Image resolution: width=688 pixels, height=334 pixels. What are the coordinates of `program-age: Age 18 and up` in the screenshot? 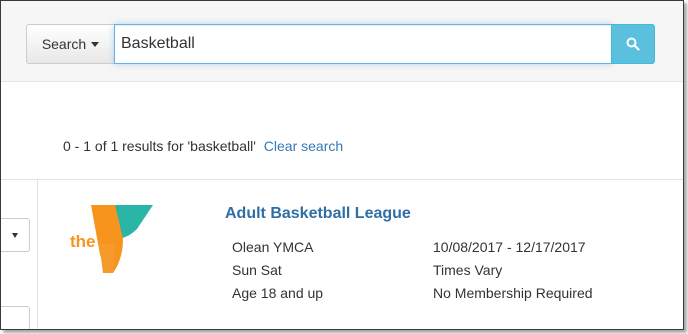 It's located at (278, 293).